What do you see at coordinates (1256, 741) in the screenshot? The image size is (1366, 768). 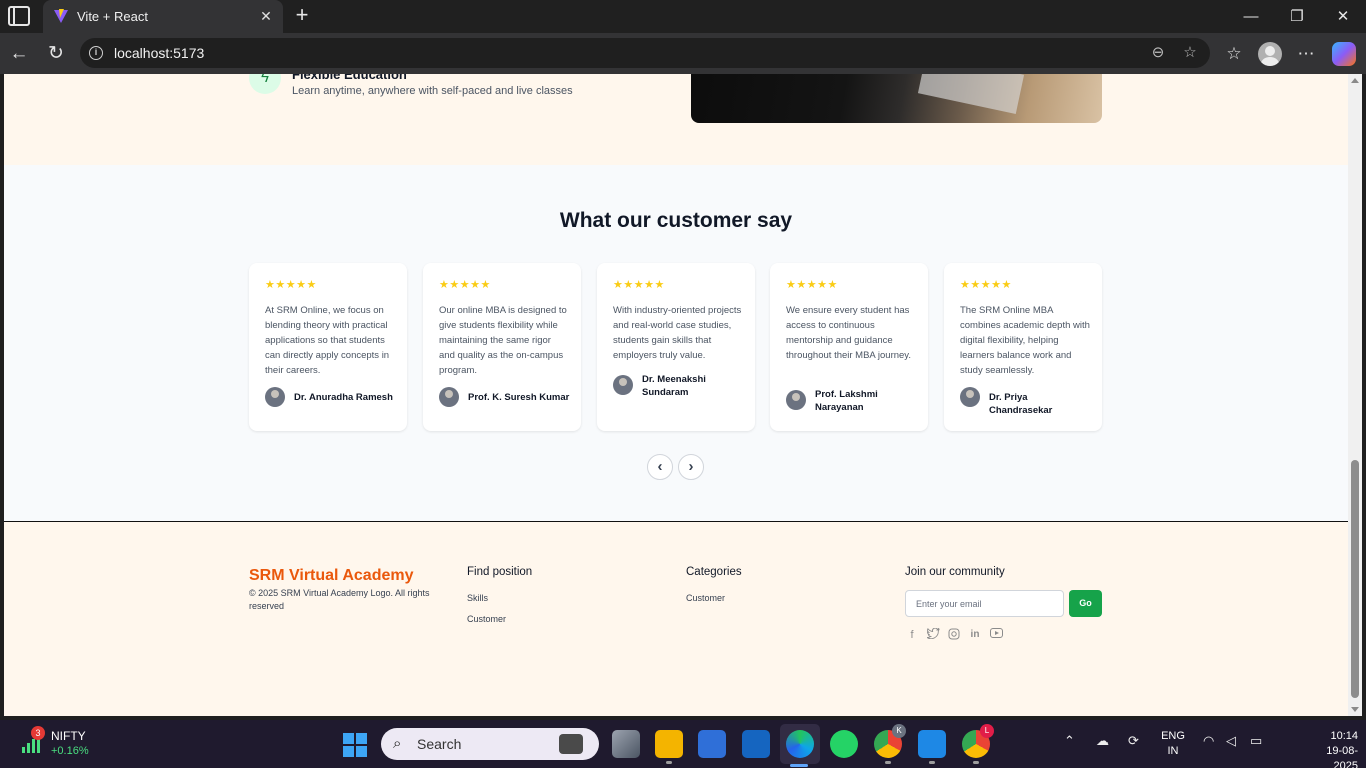 I see `battery-icon: ▭` at bounding box center [1256, 741].